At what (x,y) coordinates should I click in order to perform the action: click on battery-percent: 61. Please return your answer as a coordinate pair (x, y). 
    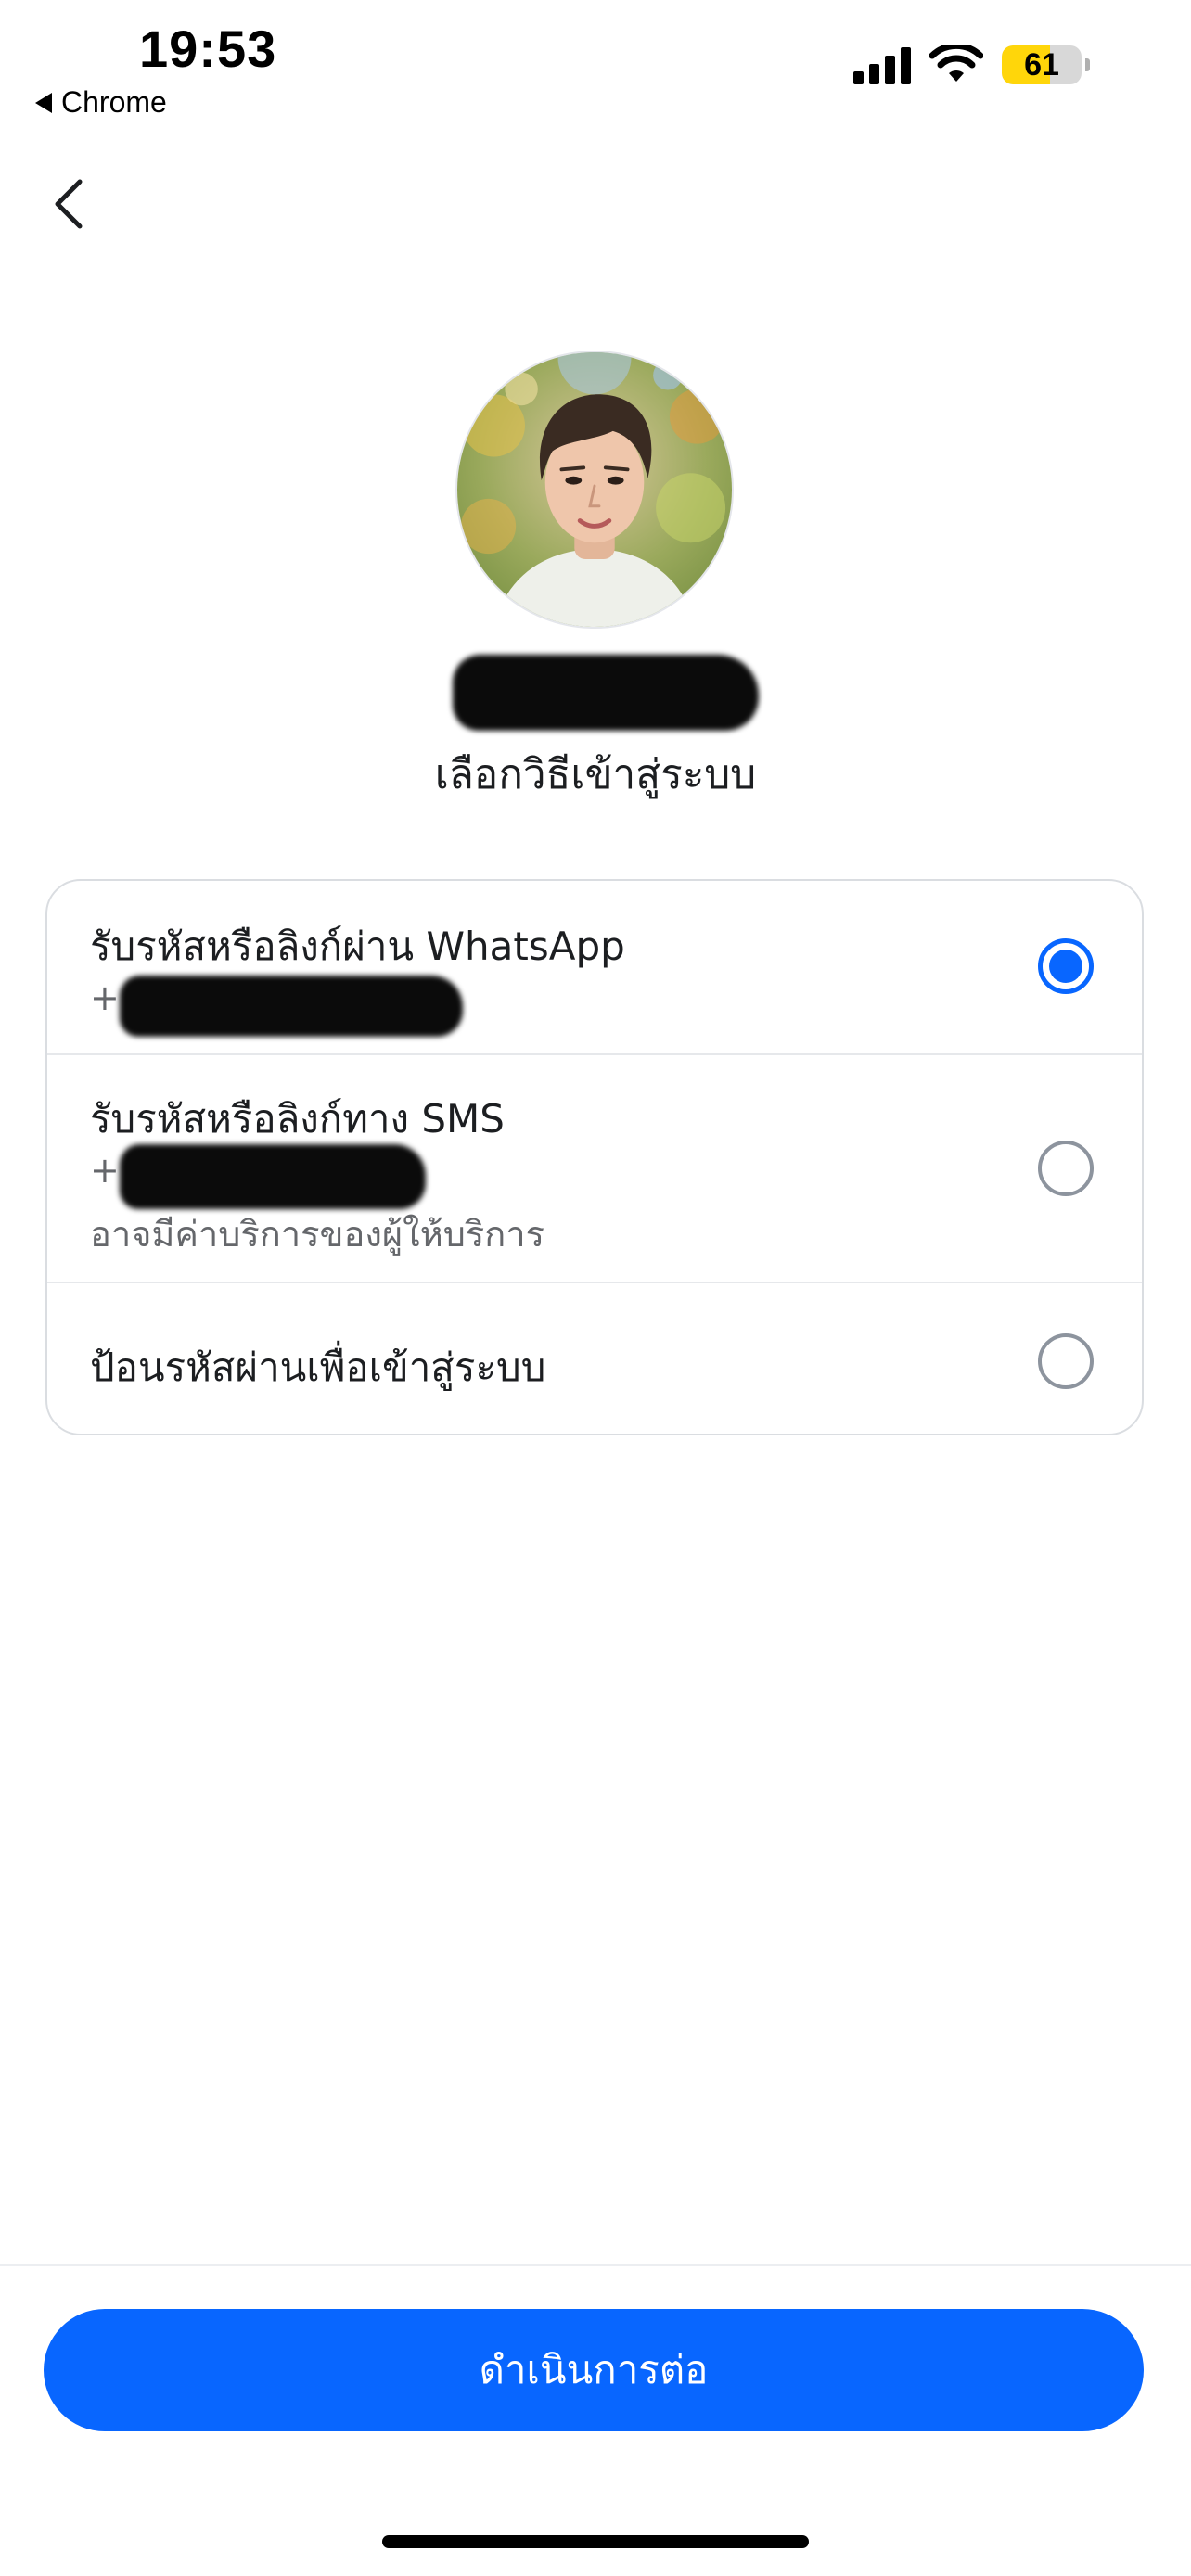
    Looking at the image, I should click on (1041, 64).